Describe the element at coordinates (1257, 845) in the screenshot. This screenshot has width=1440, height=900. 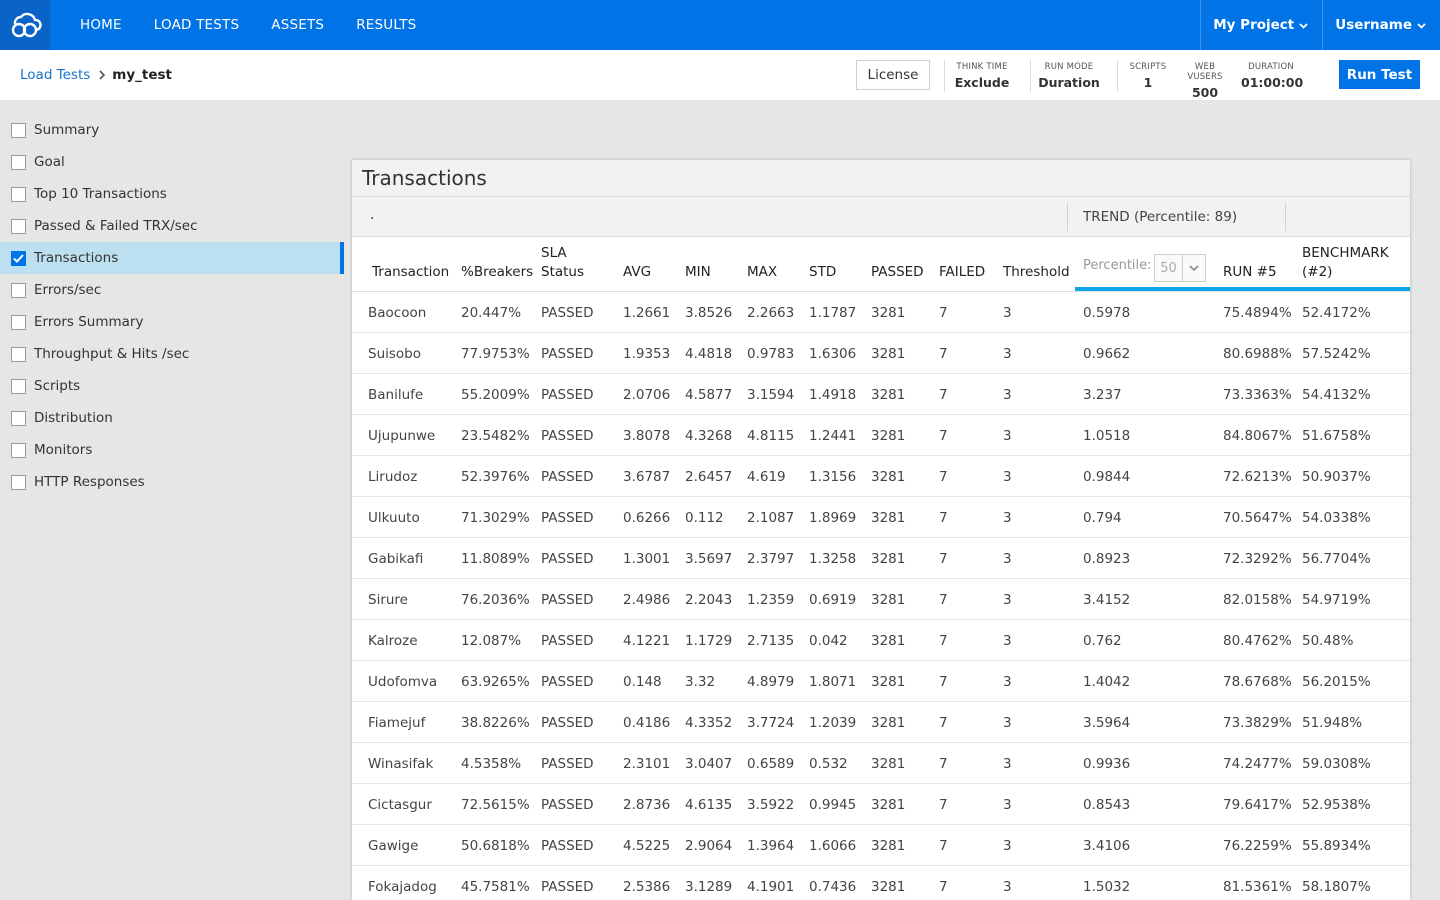
I see `cell-run: 76.2259%` at that location.